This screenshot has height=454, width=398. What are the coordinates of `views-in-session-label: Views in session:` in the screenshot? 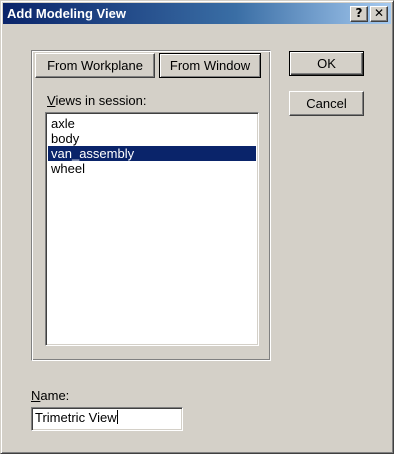 It's located at (96, 100).